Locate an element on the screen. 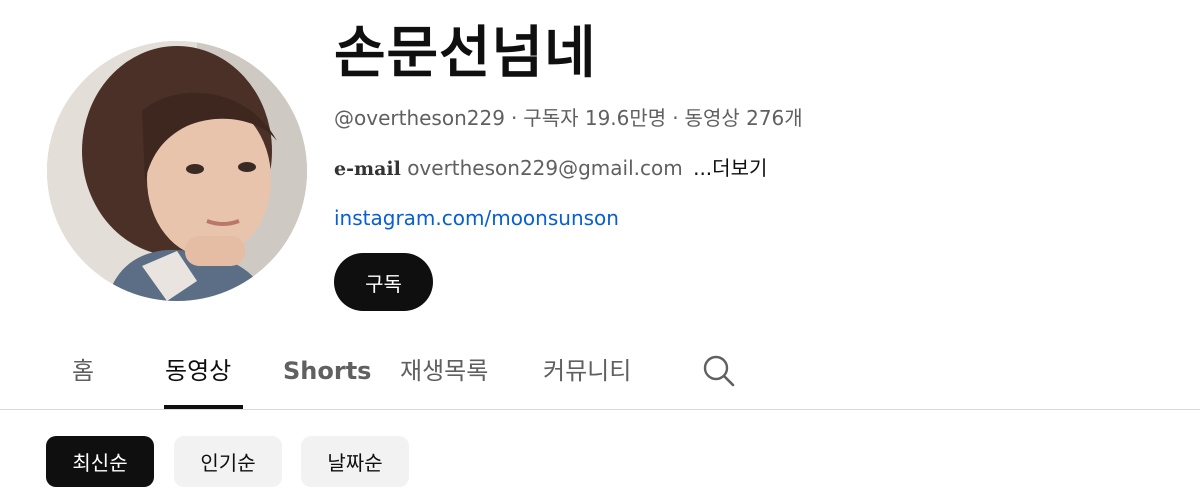 The height and width of the screenshot is (497, 1200). avatar-image is located at coordinates (177, 171).